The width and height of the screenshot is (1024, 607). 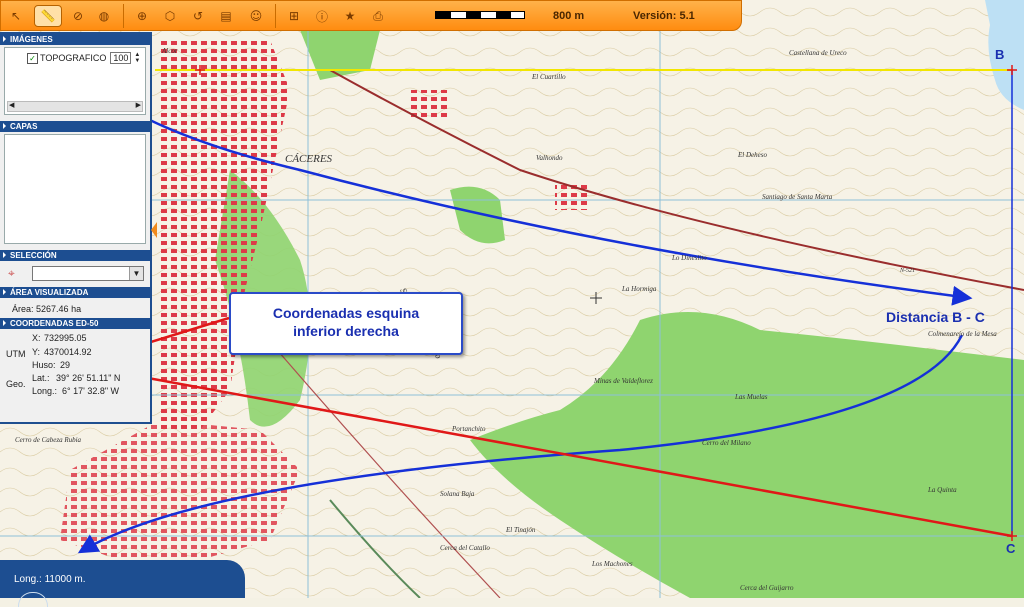 I want to click on print-map-icon: ▤, so click(x=226, y=16).